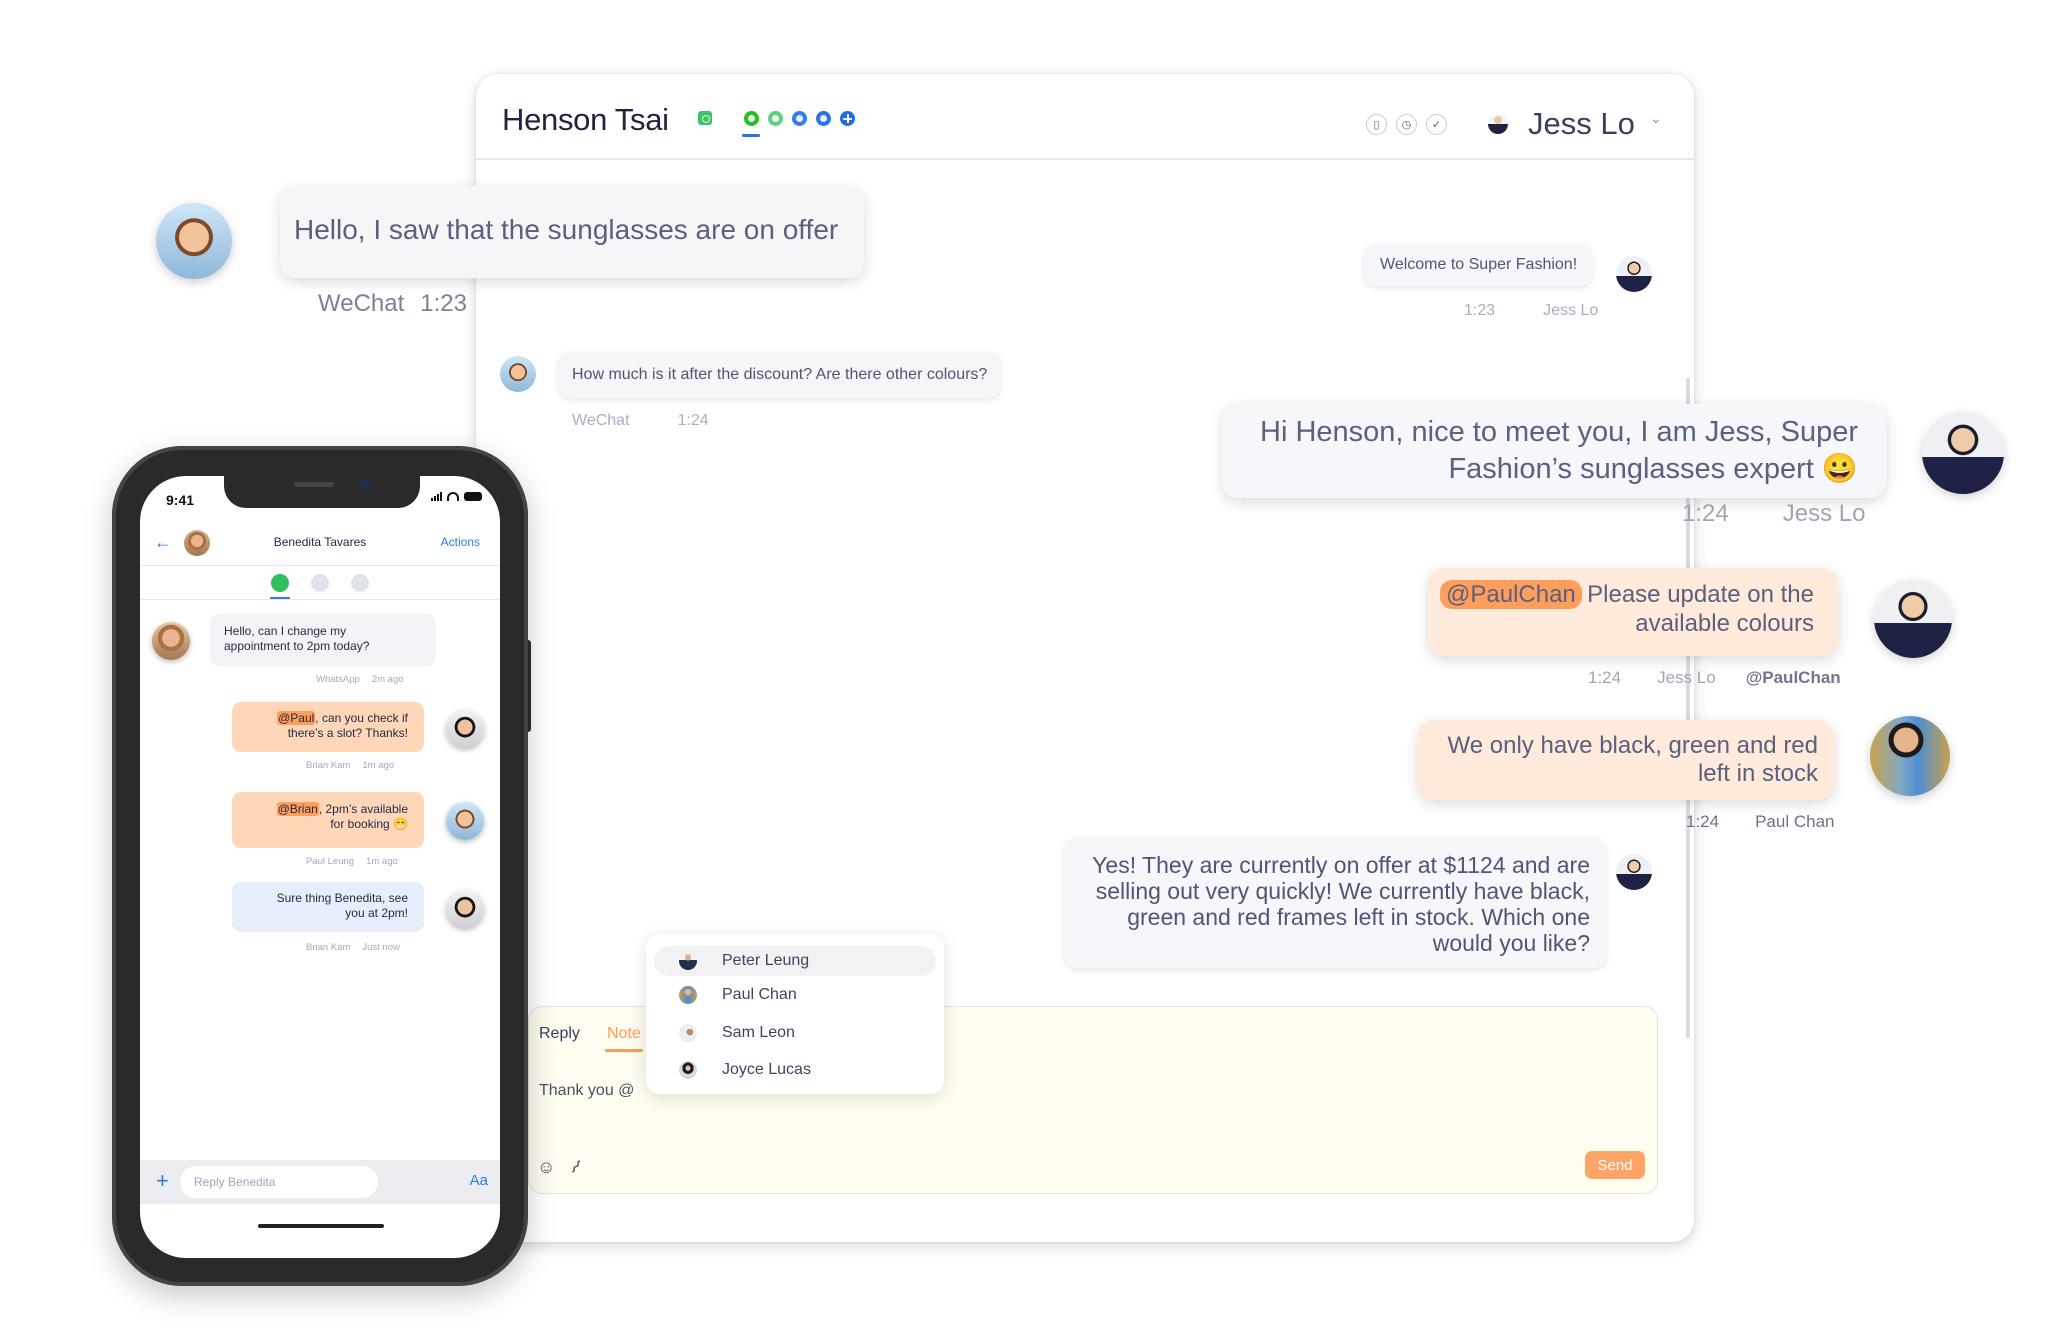  I want to click on phone-composer: + Aa, so click(320, 1182).